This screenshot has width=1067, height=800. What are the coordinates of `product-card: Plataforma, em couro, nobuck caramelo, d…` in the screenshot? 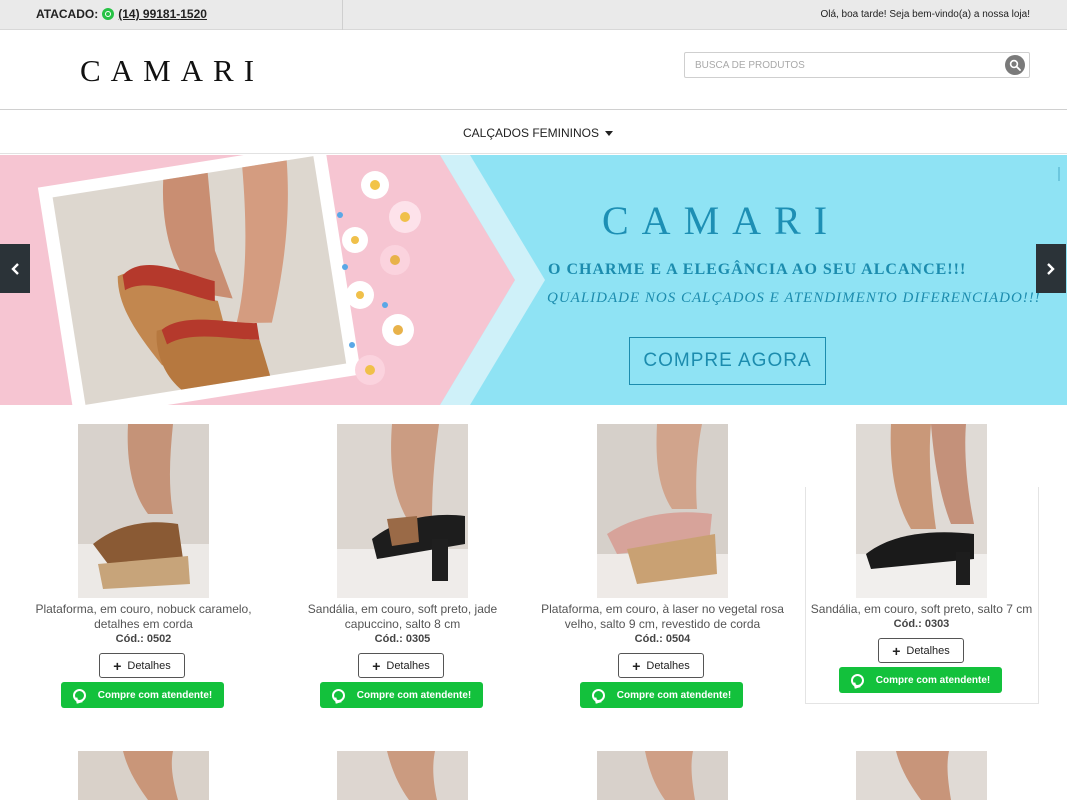 It's located at (143, 565).